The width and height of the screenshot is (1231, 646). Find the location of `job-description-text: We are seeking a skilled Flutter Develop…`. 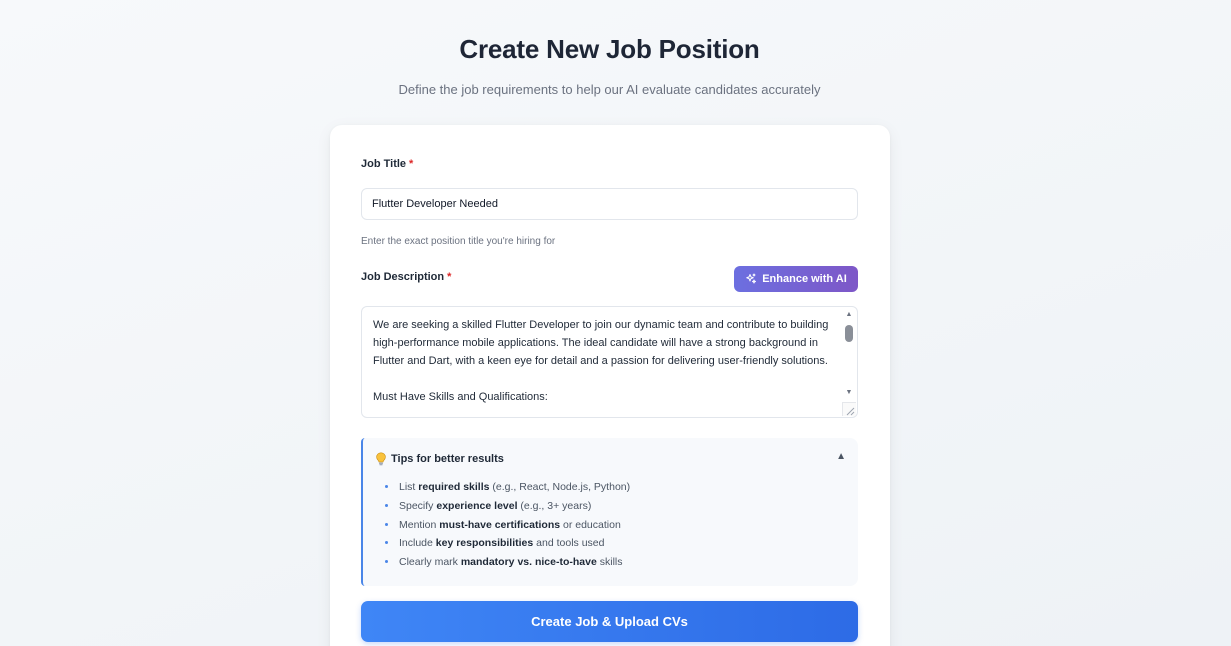

job-description-text: We are seeking a skilled Flutter Develop… is located at coordinates (601, 361).